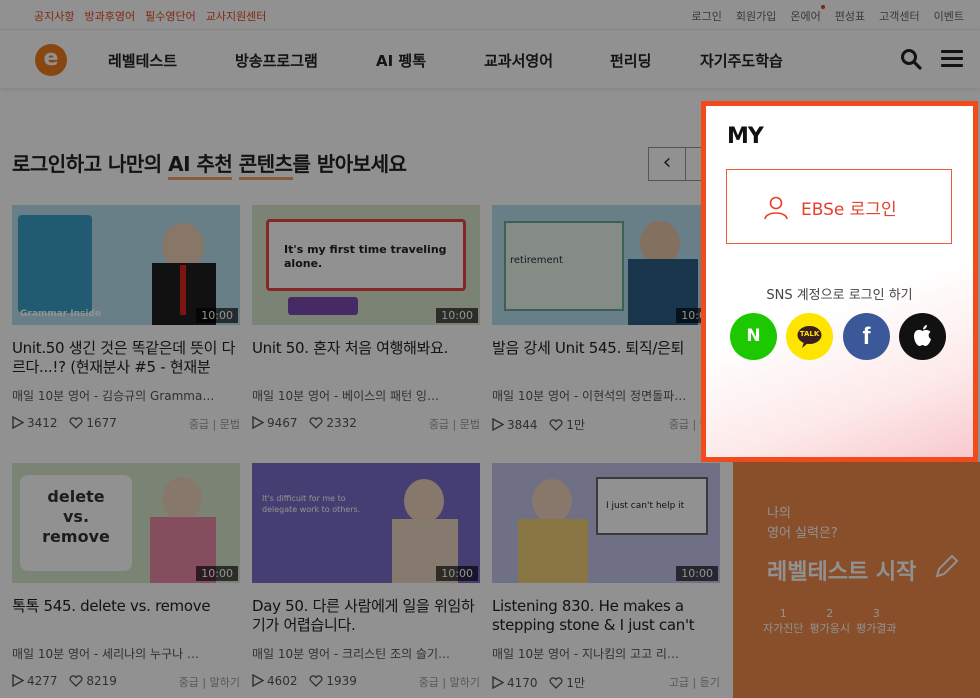 The height and width of the screenshot is (698, 980). I want to click on user-icon, so click(776, 208).